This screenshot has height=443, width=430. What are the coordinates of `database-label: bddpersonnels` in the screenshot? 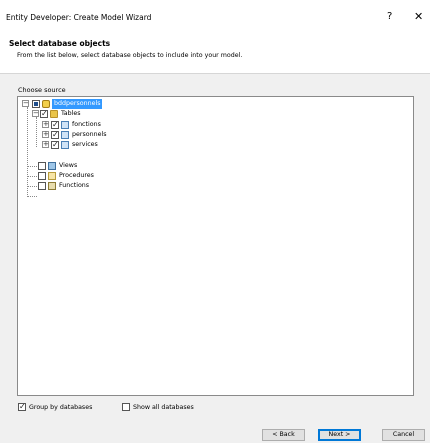 It's located at (77, 104).